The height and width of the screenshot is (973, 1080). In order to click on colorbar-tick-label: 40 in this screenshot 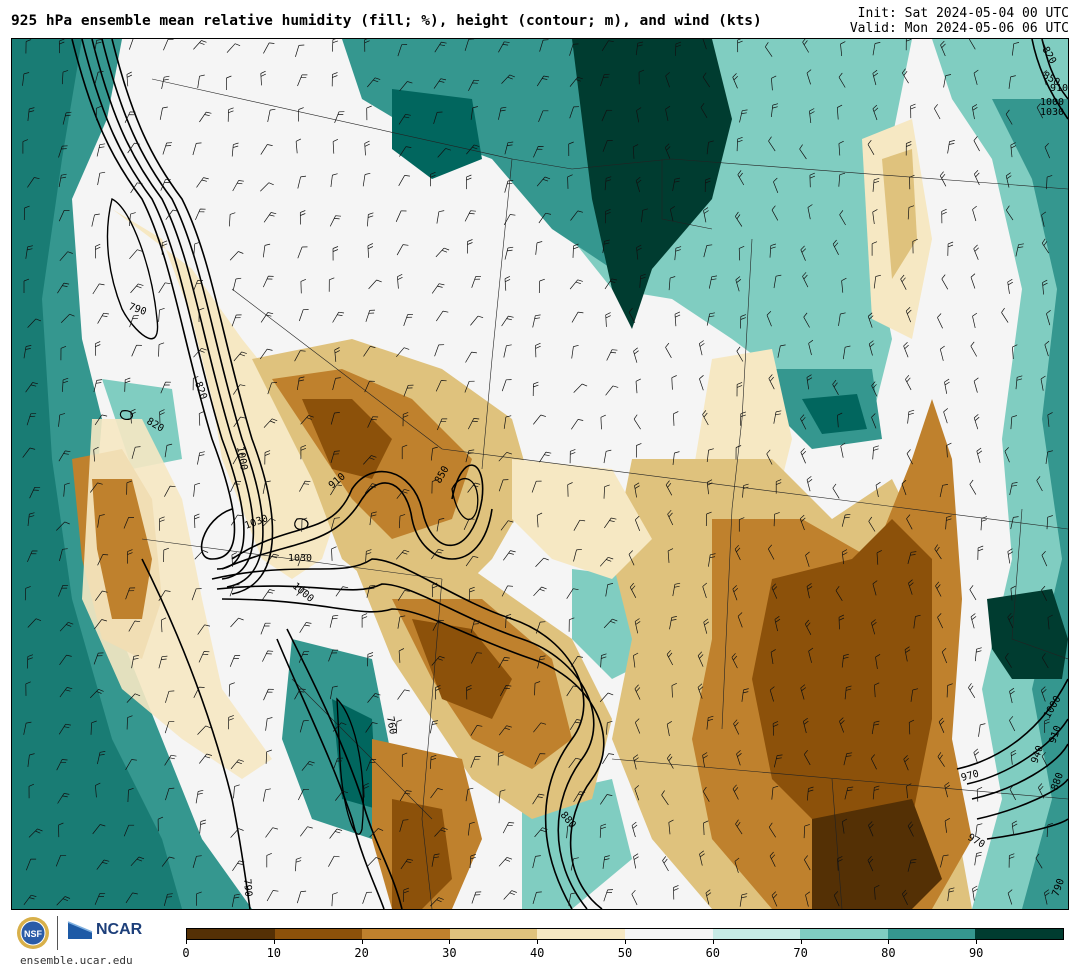, I will do `click(537, 953)`.